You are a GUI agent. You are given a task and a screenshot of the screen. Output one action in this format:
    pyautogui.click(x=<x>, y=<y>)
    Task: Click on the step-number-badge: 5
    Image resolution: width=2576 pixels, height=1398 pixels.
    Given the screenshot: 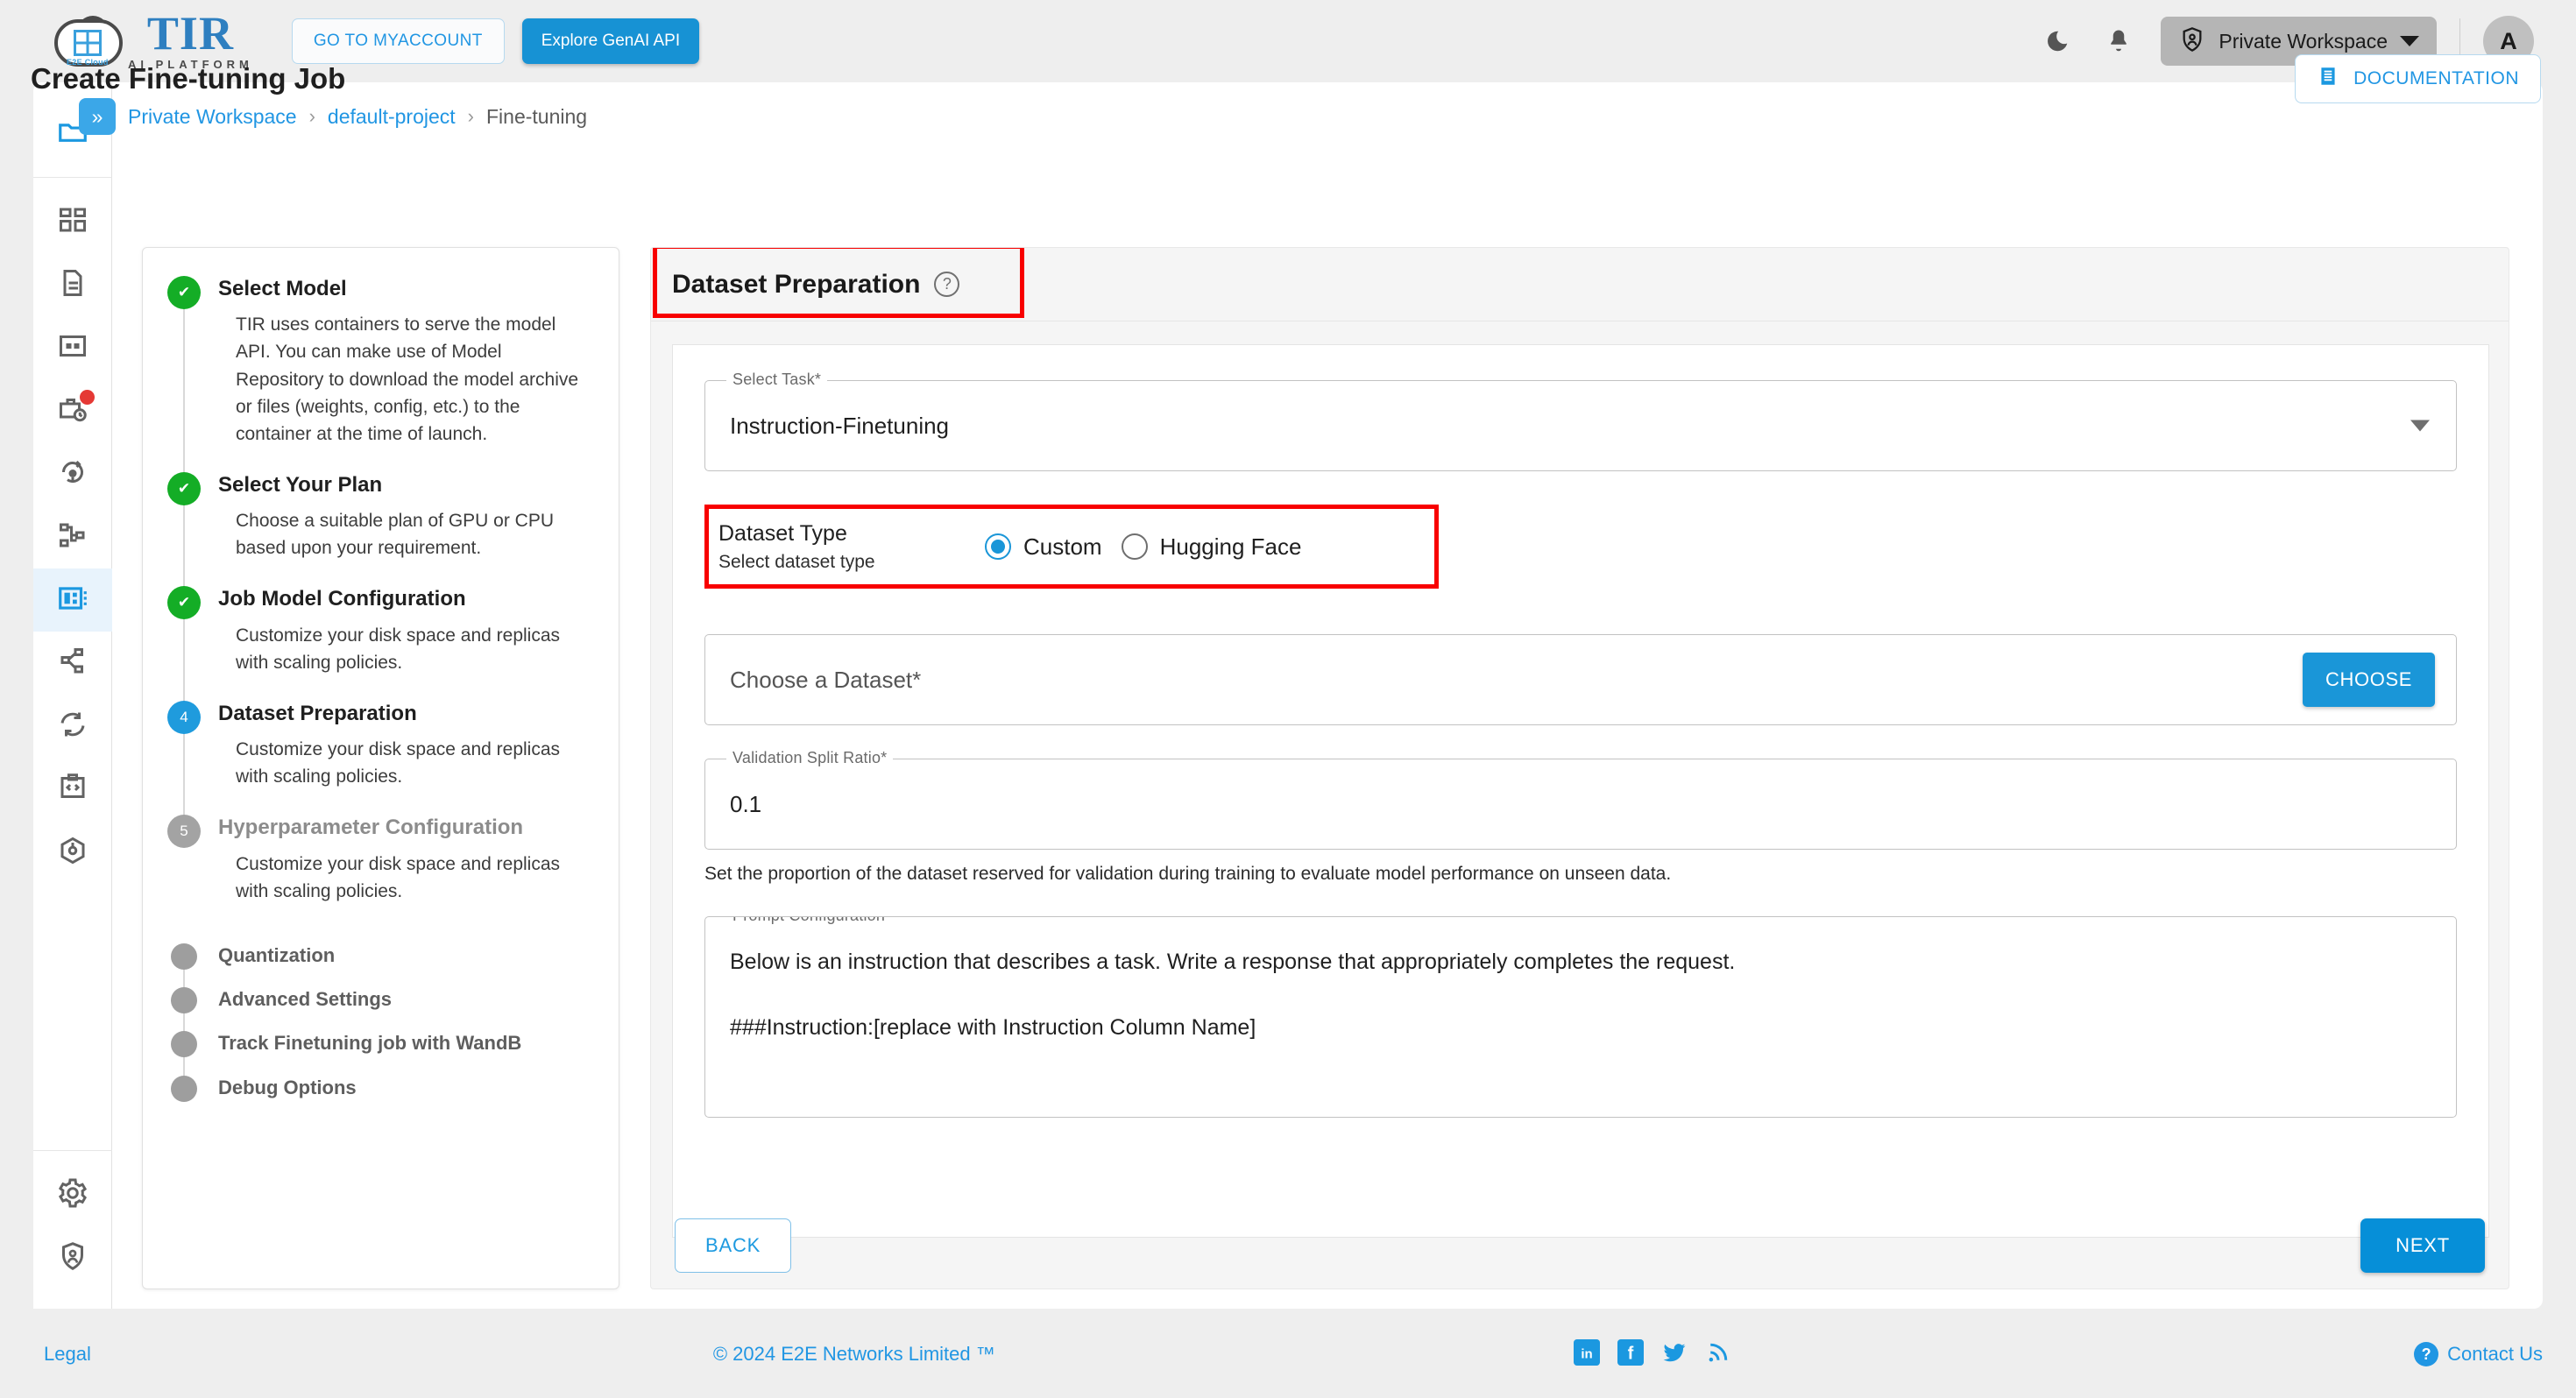 What is the action you would take?
    pyautogui.click(x=184, y=832)
    